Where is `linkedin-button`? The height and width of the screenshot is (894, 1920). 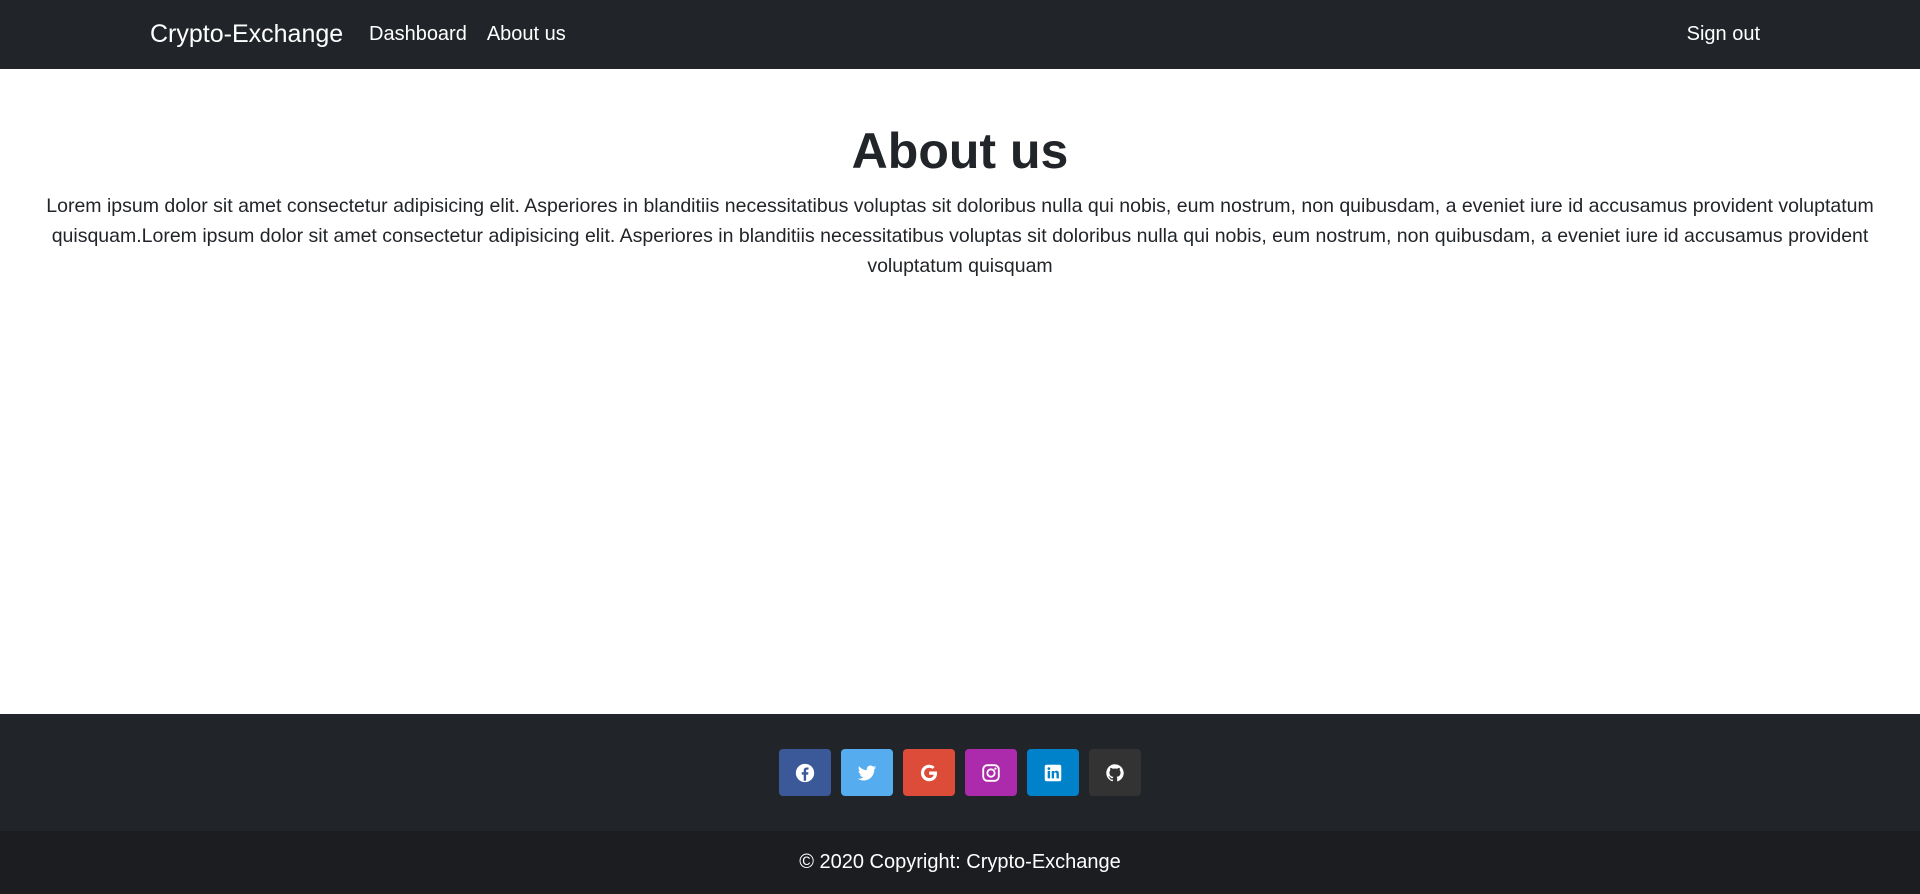 linkedin-button is located at coordinates (1053, 772).